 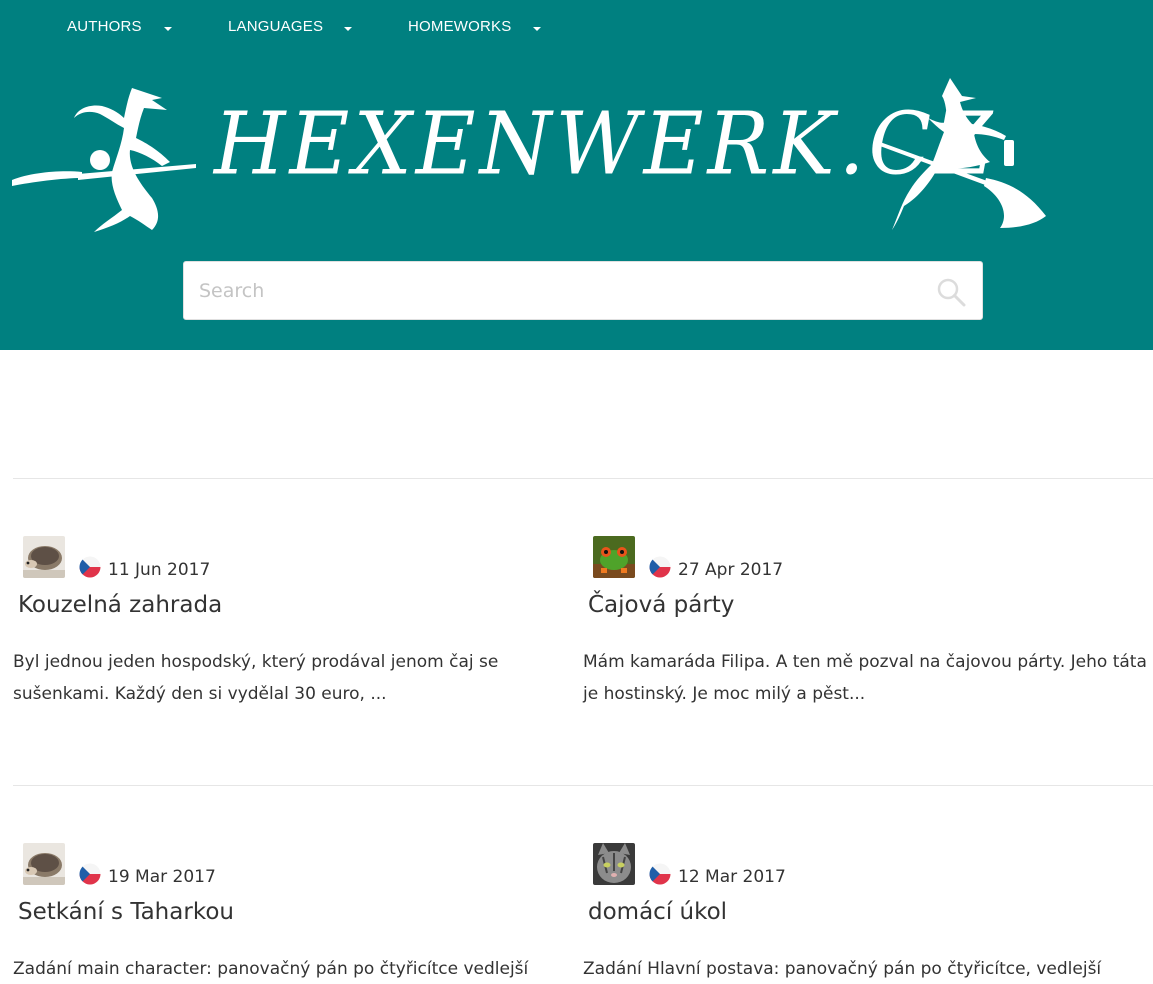 What do you see at coordinates (460, 26) in the screenshot?
I see `nav-homeworks-label: HOMEWORKS` at bounding box center [460, 26].